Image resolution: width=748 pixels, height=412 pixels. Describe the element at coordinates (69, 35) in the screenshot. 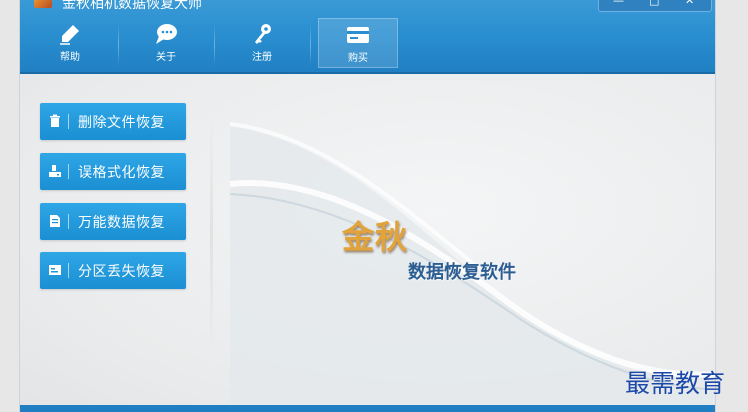

I see `pen-icon` at that location.